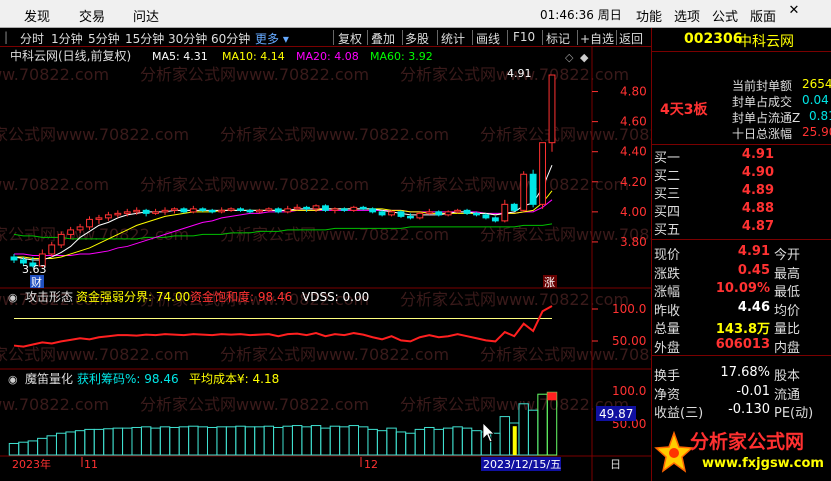  What do you see at coordinates (667, 348) in the screenshot?
I see `quote-label: 外盘` at bounding box center [667, 348].